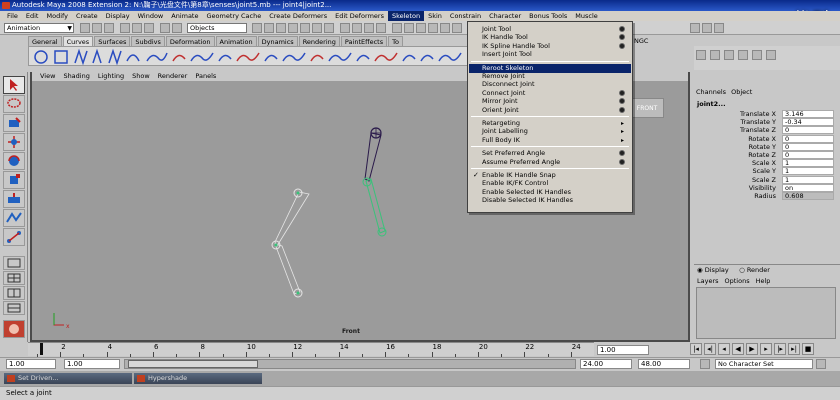 Image resolution: width=840 pixels, height=400 pixels. I want to click on input-field-icon, so click(445, 28).